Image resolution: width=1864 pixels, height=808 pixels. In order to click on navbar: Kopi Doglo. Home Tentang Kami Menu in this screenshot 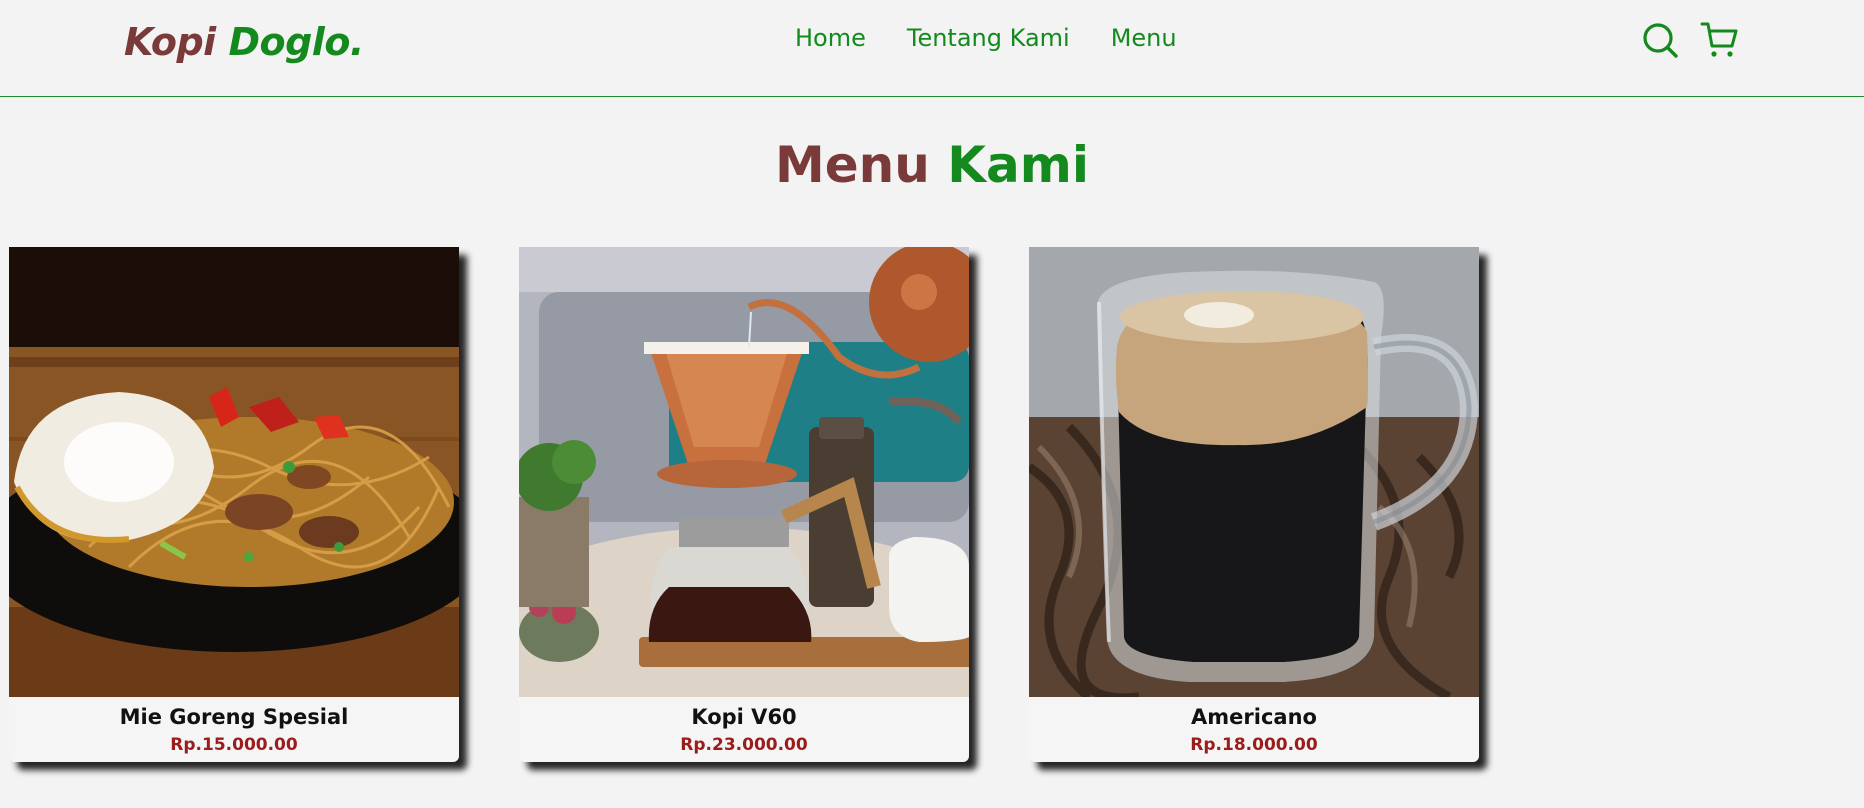, I will do `click(932, 48)`.